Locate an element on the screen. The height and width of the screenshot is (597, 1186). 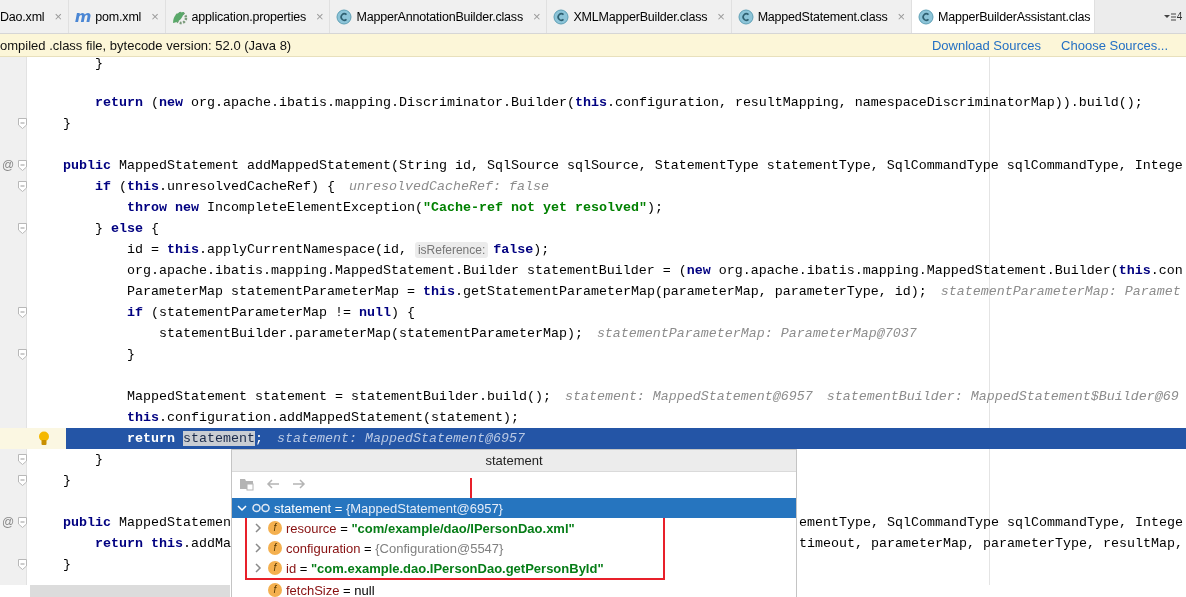
scrollbar-thumb is located at coordinates (130, 591).